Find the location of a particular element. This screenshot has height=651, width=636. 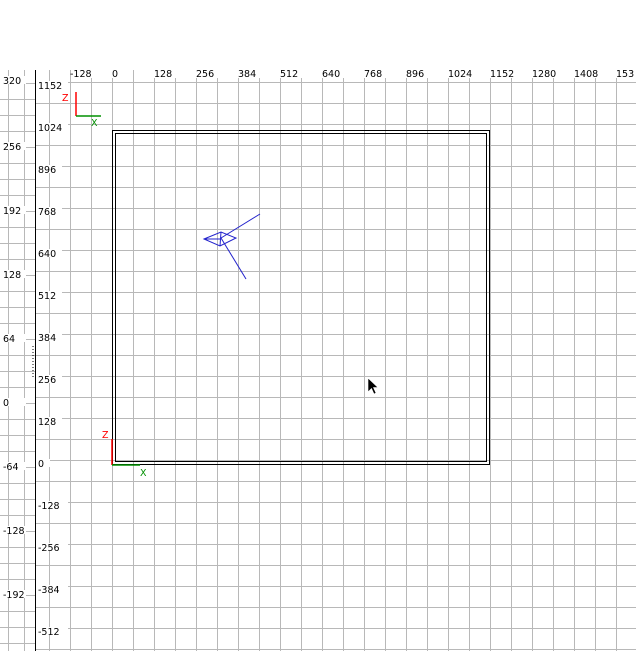

ruler-label: 1408 is located at coordinates (586, 75).